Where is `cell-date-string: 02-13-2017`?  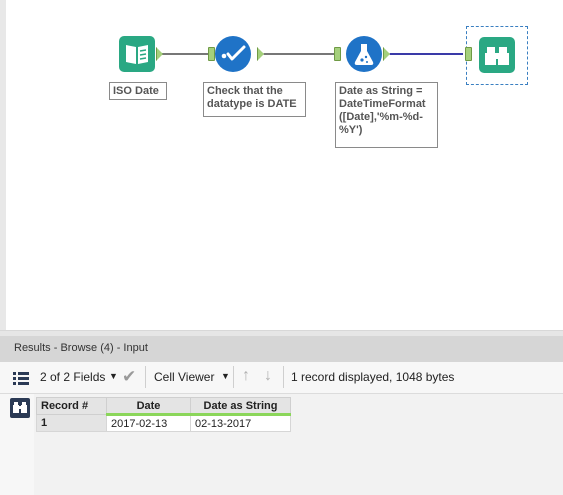 cell-date-string: 02-13-2017 is located at coordinates (240, 423).